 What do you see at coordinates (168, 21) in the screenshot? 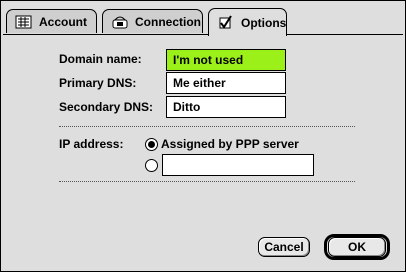
I see `tab-connection-label: Connection` at bounding box center [168, 21].